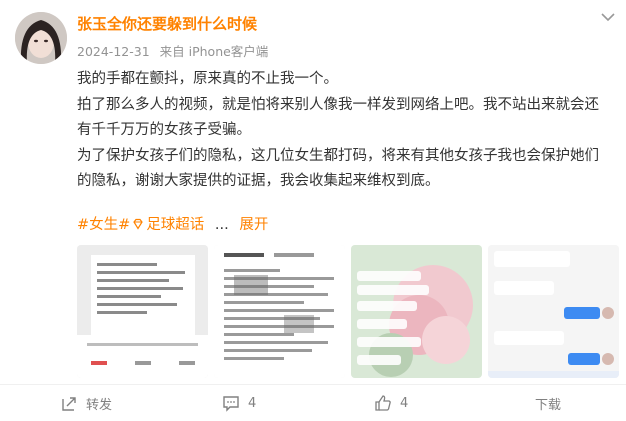 The height and width of the screenshot is (421, 626). I want to click on like-button: 4, so click(391, 403).